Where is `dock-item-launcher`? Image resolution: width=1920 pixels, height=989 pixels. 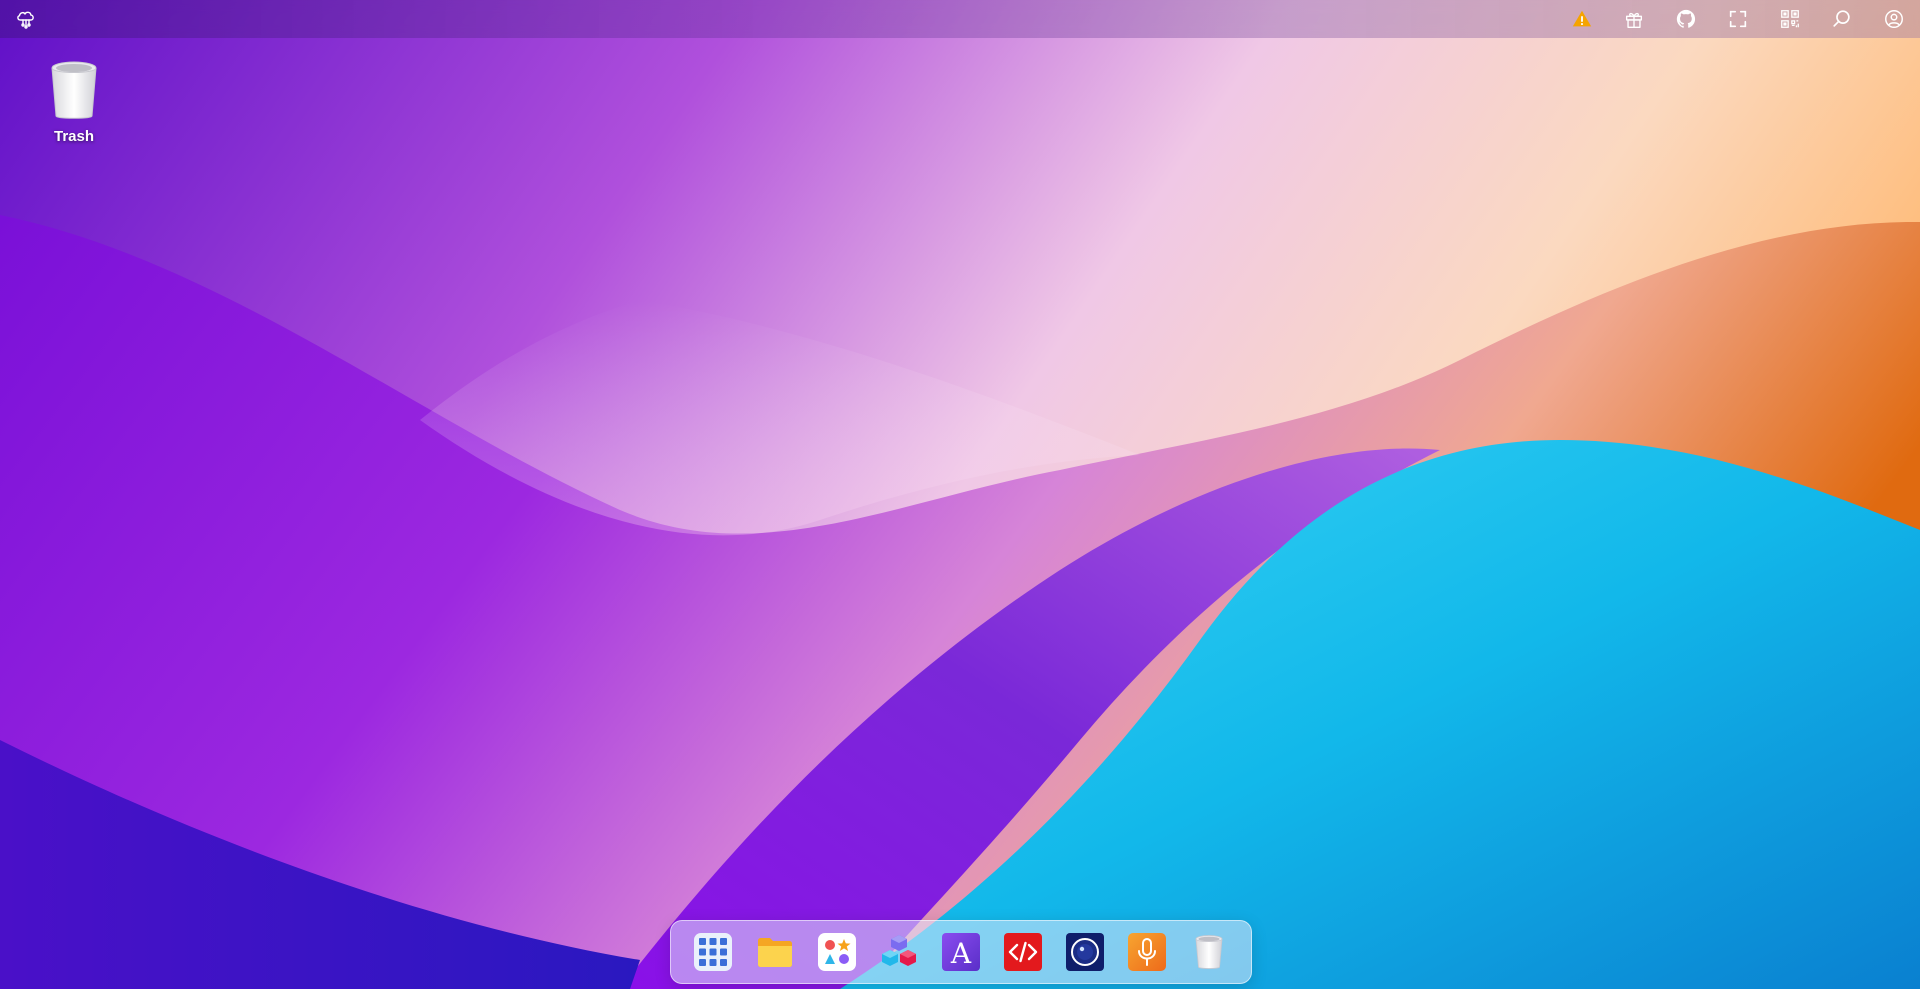 dock-item-launcher is located at coordinates (713, 952).